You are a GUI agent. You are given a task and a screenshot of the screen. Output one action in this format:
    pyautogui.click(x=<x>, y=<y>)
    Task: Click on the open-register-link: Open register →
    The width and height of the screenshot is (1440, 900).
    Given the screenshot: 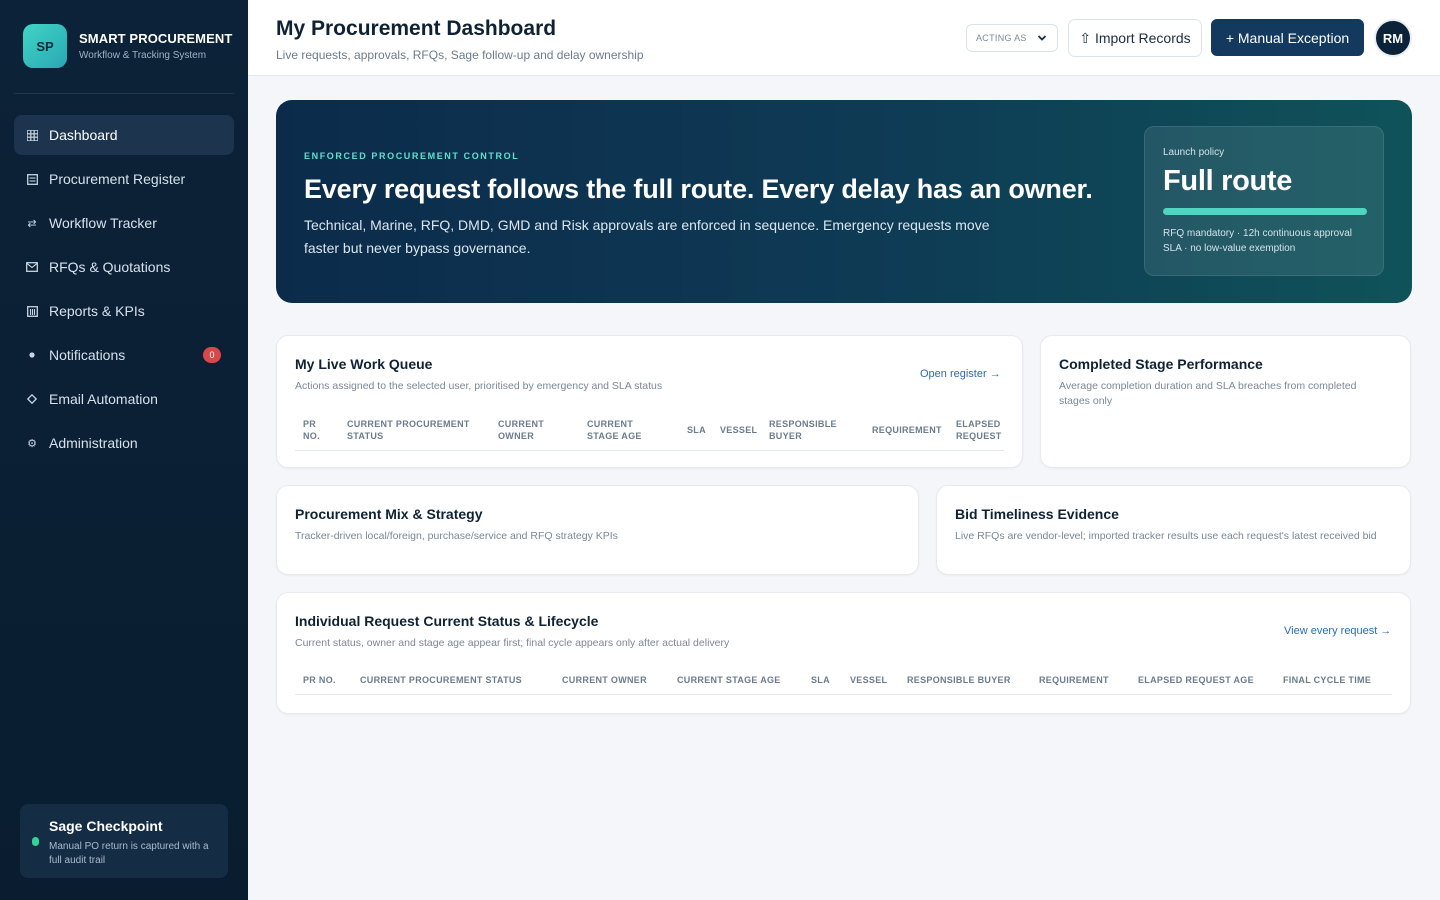 What is the action you would take?
    pyautogui.click(x=960, y=374)
    